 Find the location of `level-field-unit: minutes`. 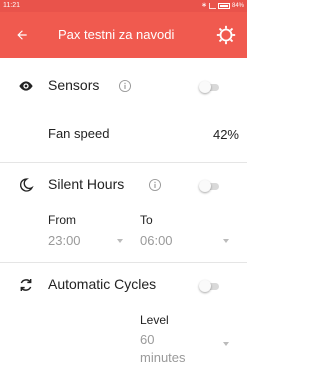

level-field-unit: minutes is located at coordinates (163, 357).